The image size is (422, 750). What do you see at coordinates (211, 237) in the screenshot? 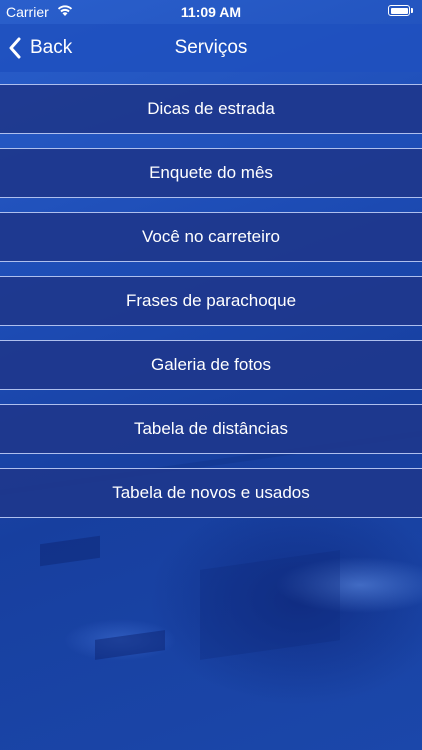
I see `menu-item-voce-no-carreteiro: Você no carreteiro` at bounding box center [211, 237].